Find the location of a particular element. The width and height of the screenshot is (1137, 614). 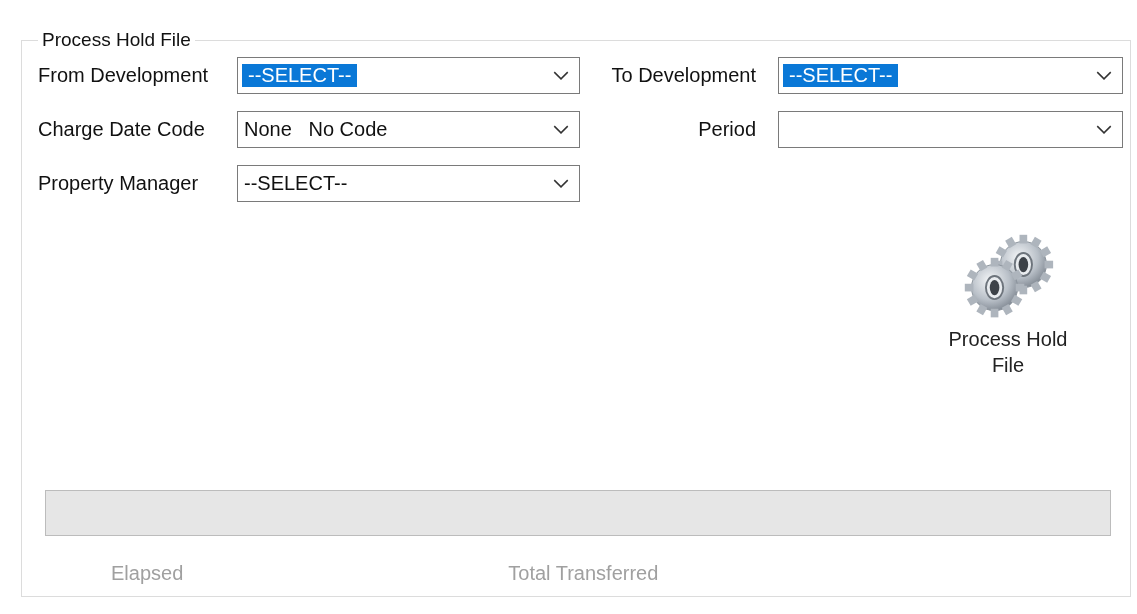

field-label: To Development is located at coordinates (683, 75).